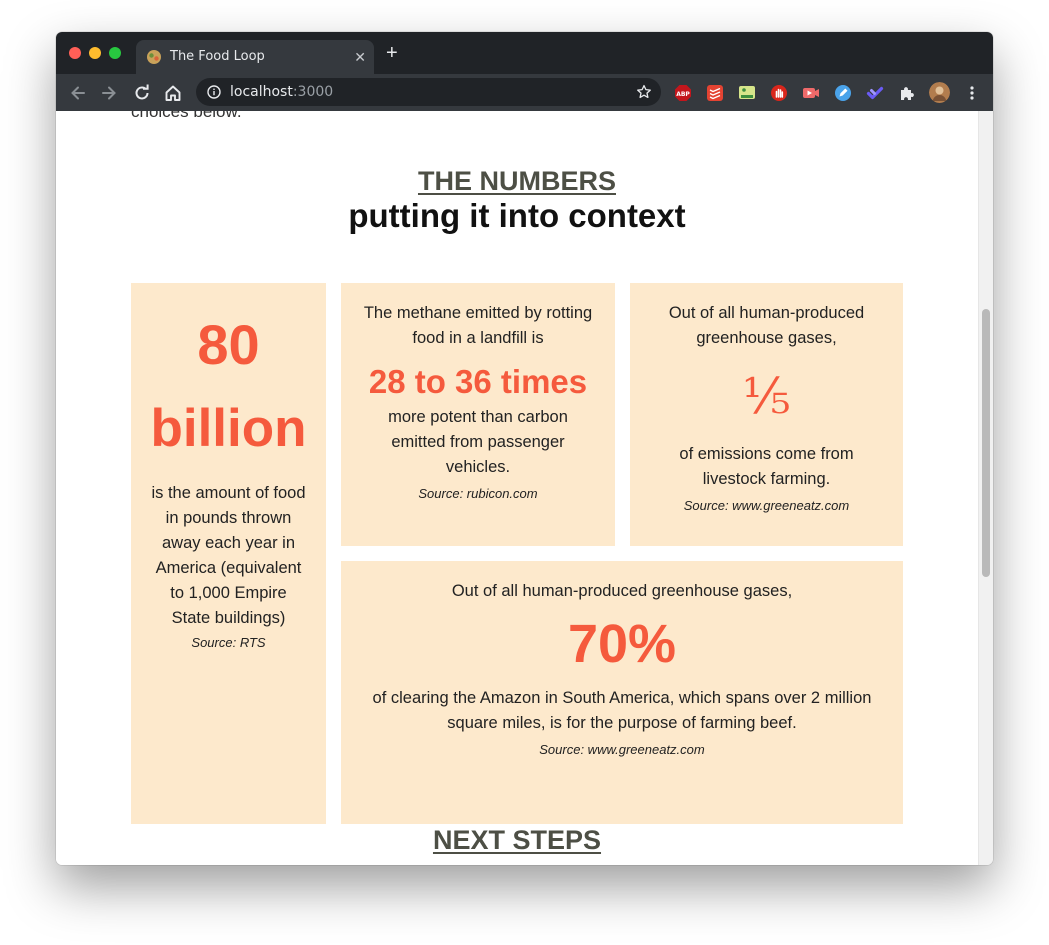 Image resolution: width=1049 pixels, height=945 pixels. Describe the element at coordinates (313, 92) in the screenshot. I see `url-port: :3000` at that location.